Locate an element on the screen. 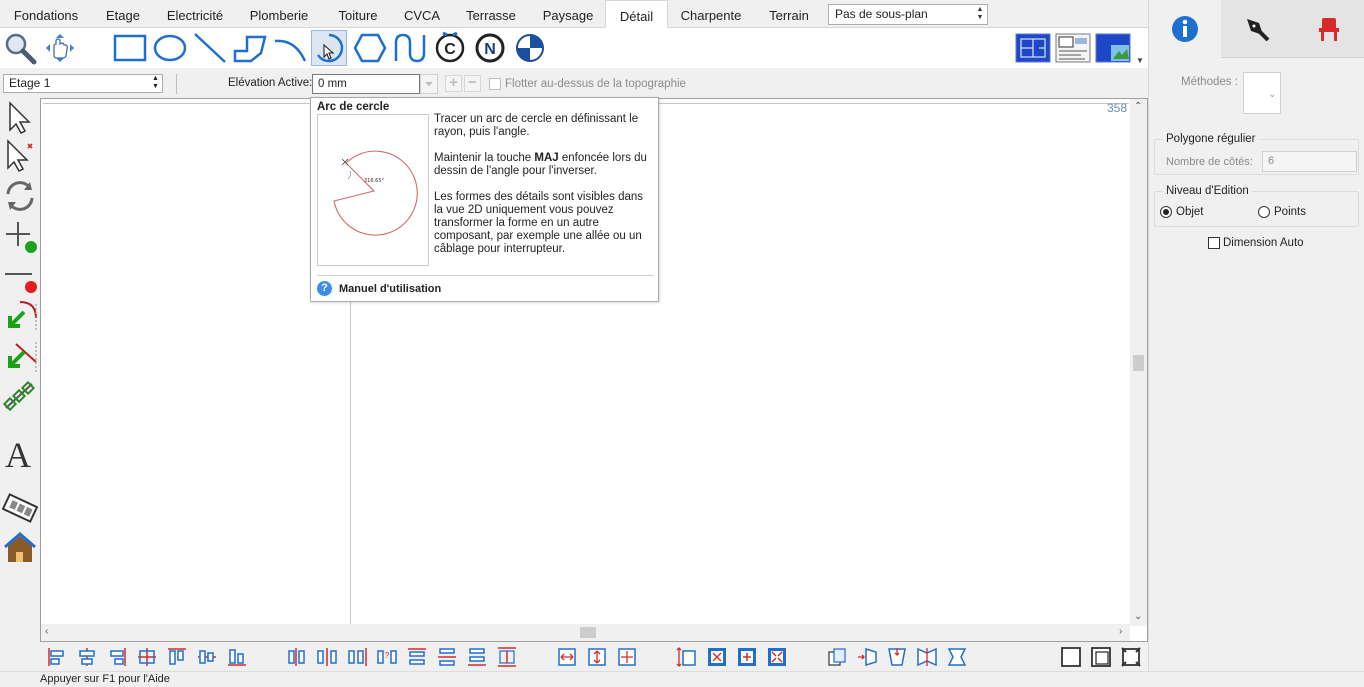 This screenshot has height=687, width=1364. distribute-bottom-icon is located at coordinates (477, 657).